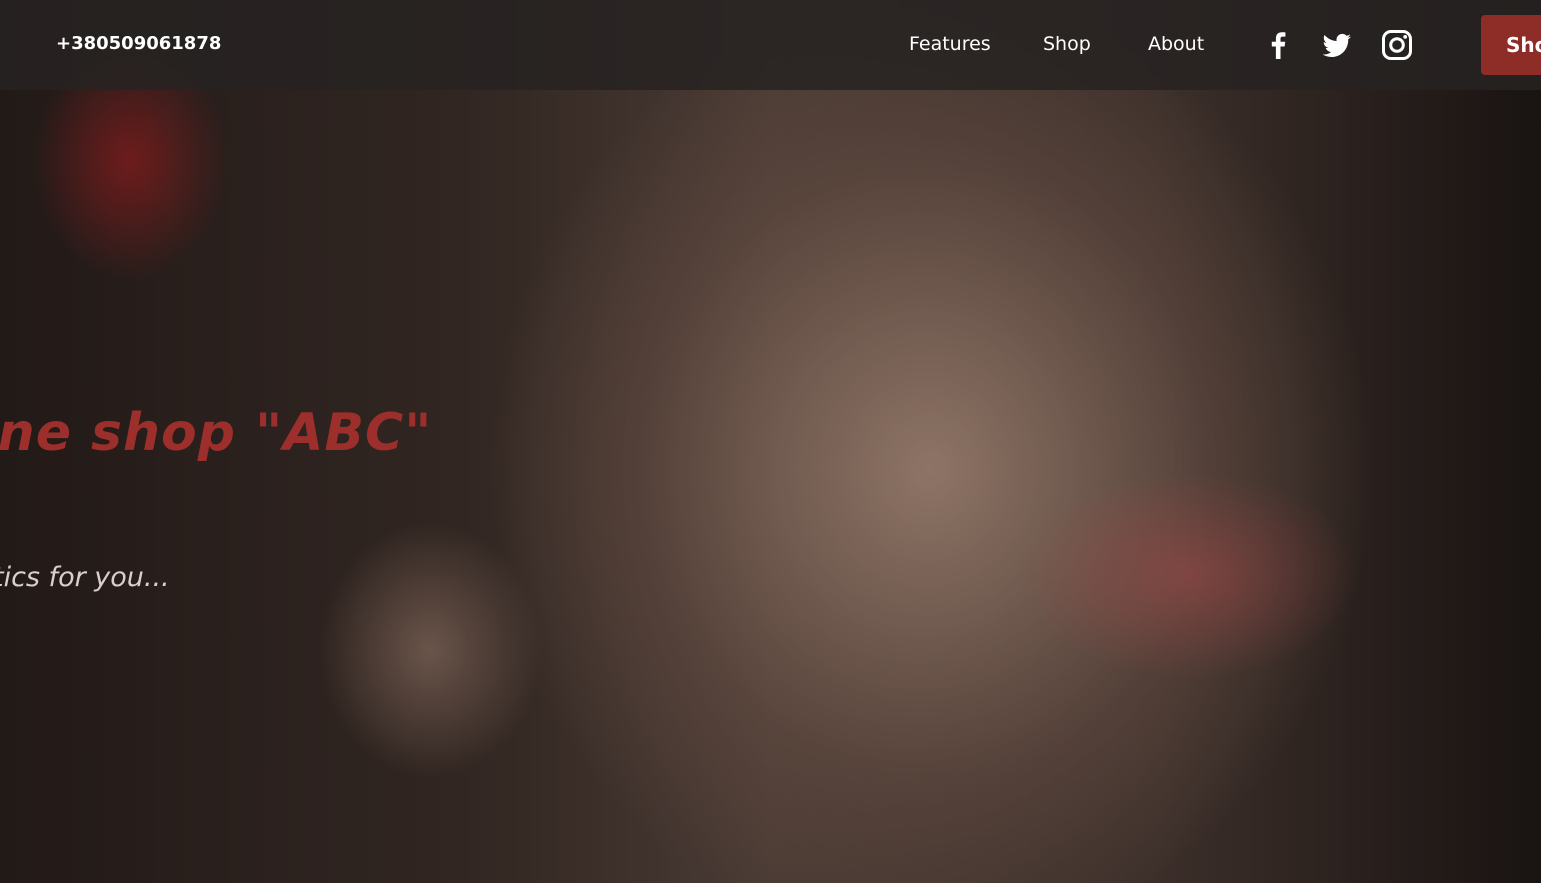  Describe the element at coordinates (138, 44) in the screenshot. I see `phone-number-link: +380509061878` at that location.